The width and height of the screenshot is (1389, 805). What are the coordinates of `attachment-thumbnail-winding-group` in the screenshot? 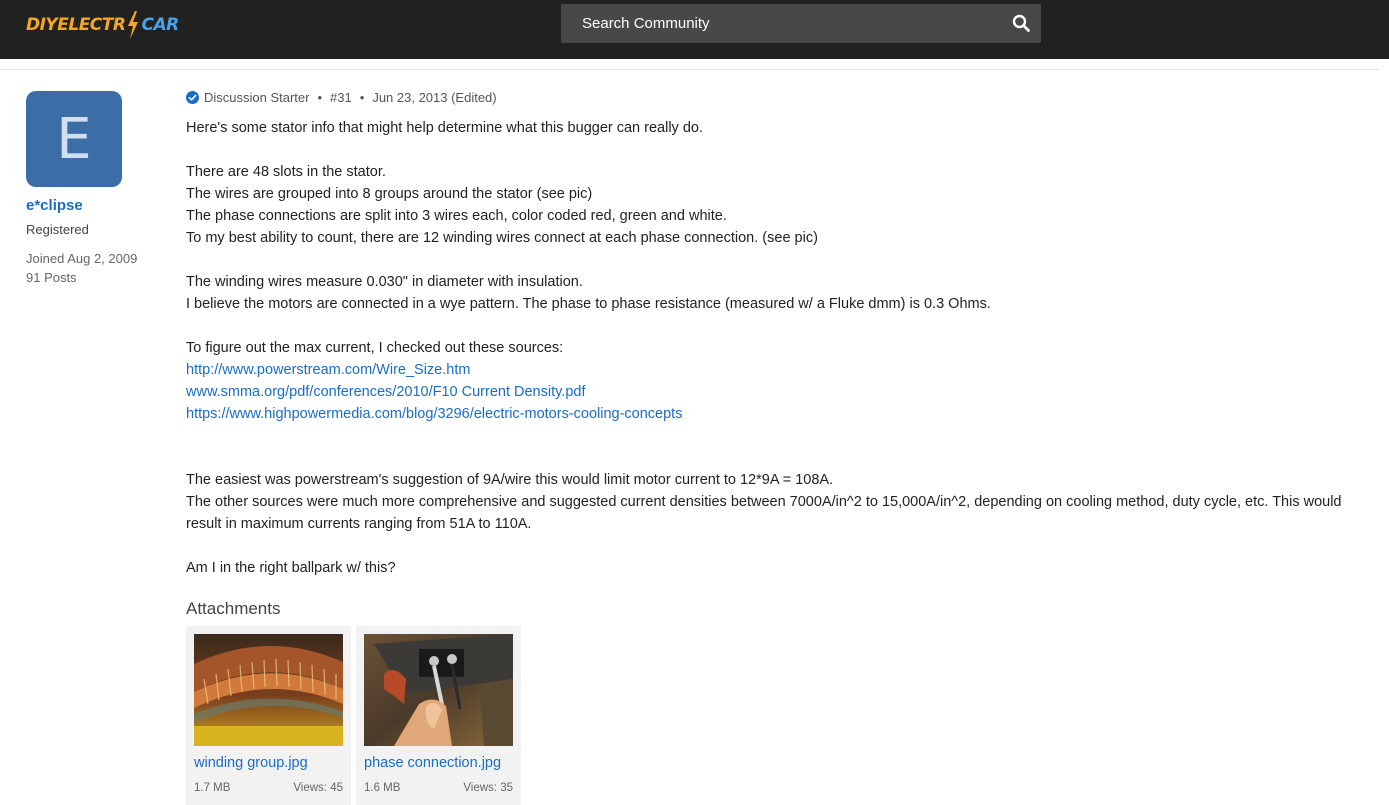 It's located at (268, 690).